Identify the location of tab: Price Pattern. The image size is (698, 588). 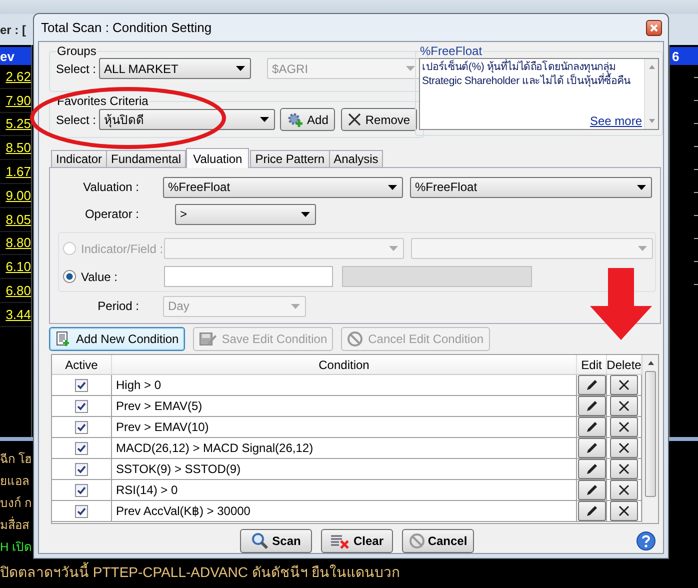
(290, 158).